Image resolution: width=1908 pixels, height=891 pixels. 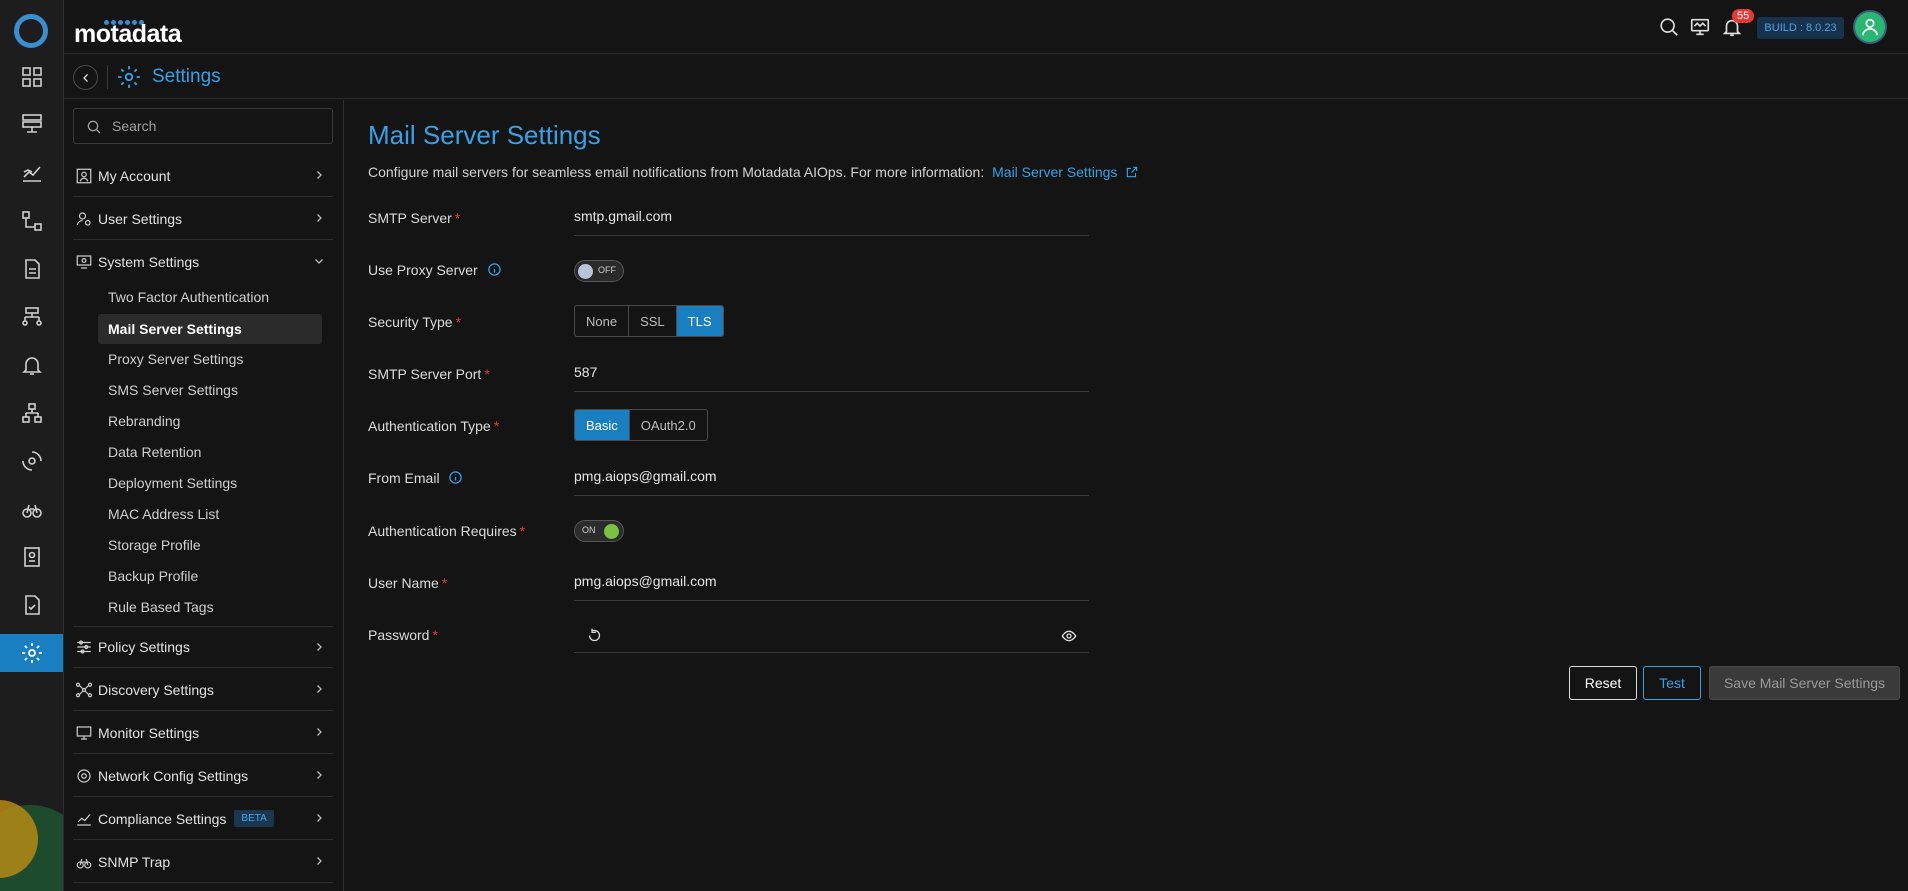 What do you see at coordinates (415, 478) in the screenshot?
I see `from-email-label: From Email` at bounding box center [415, 478].